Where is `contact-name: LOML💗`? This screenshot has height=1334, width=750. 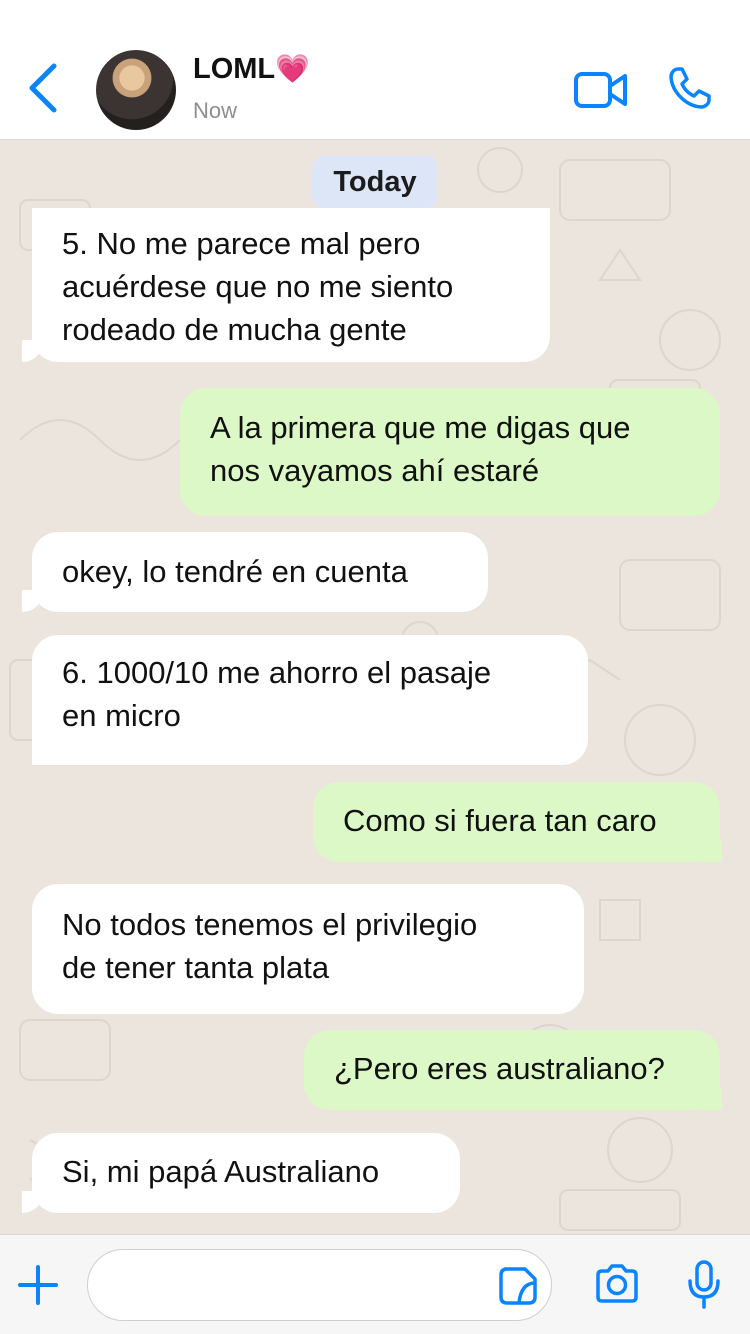
contact-name: LOML💗 is located at coordinates (251, 69).